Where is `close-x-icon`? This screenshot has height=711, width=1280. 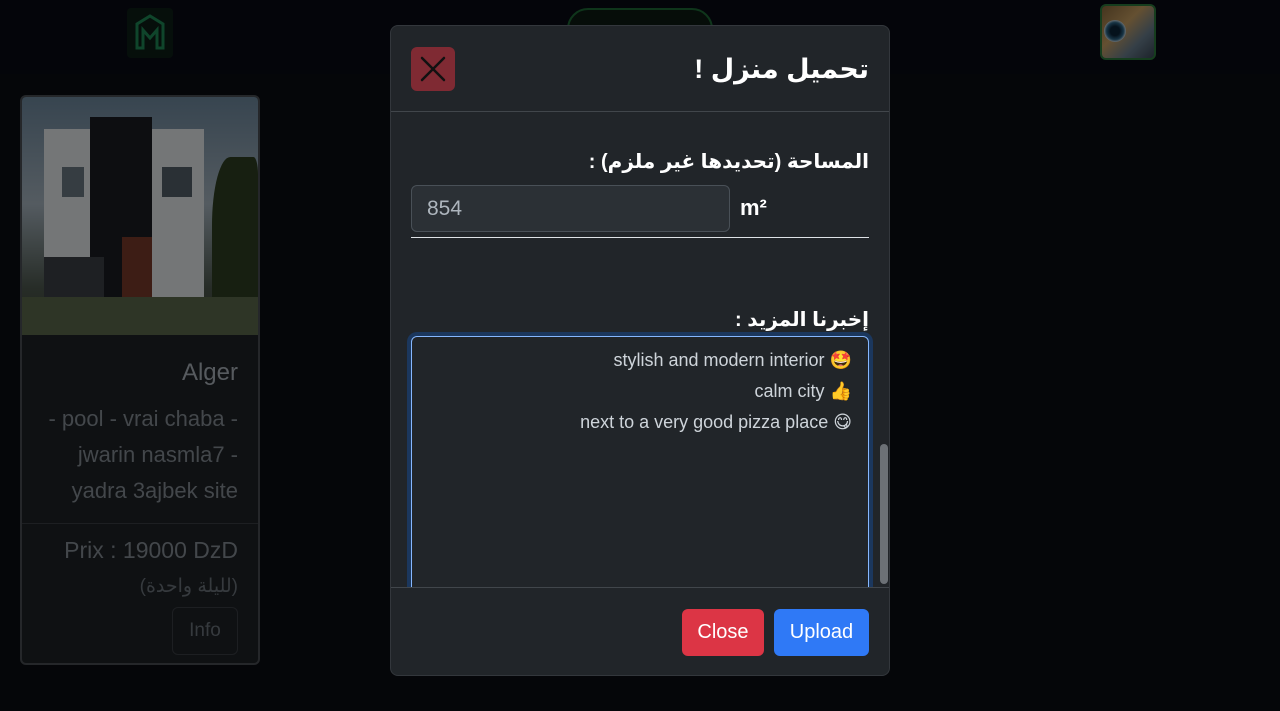
close-x-icon is located at coordinates (433, 69).